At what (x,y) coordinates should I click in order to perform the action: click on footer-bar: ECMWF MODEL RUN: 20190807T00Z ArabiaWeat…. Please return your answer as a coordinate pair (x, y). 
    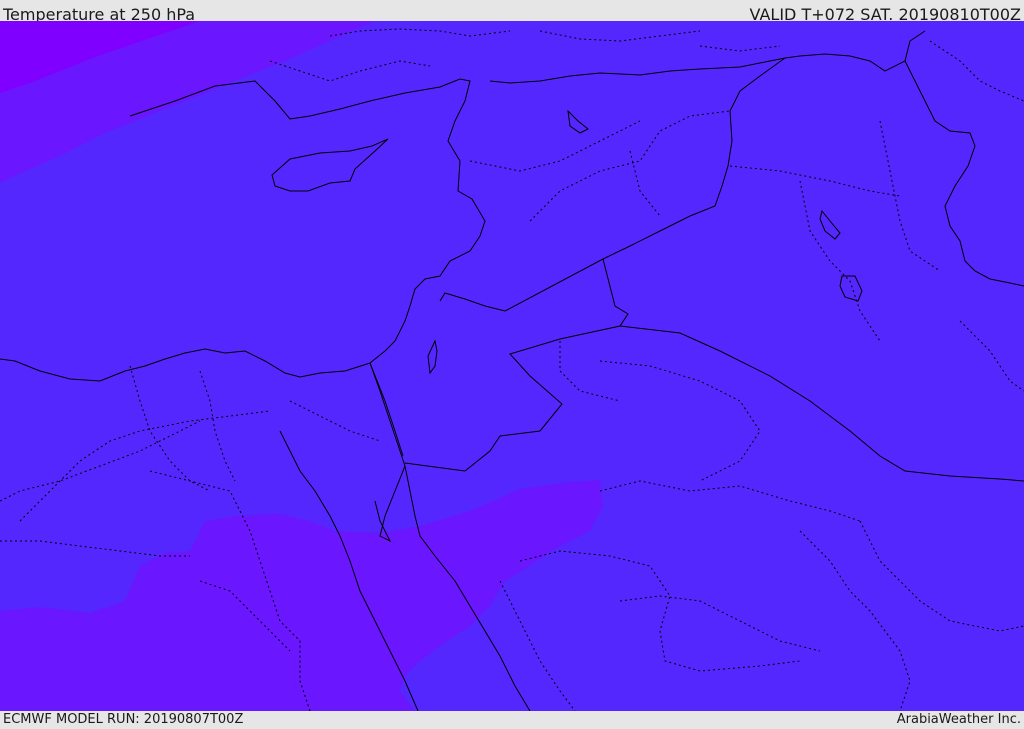
    Looking at the image, I should click on (512, 720).